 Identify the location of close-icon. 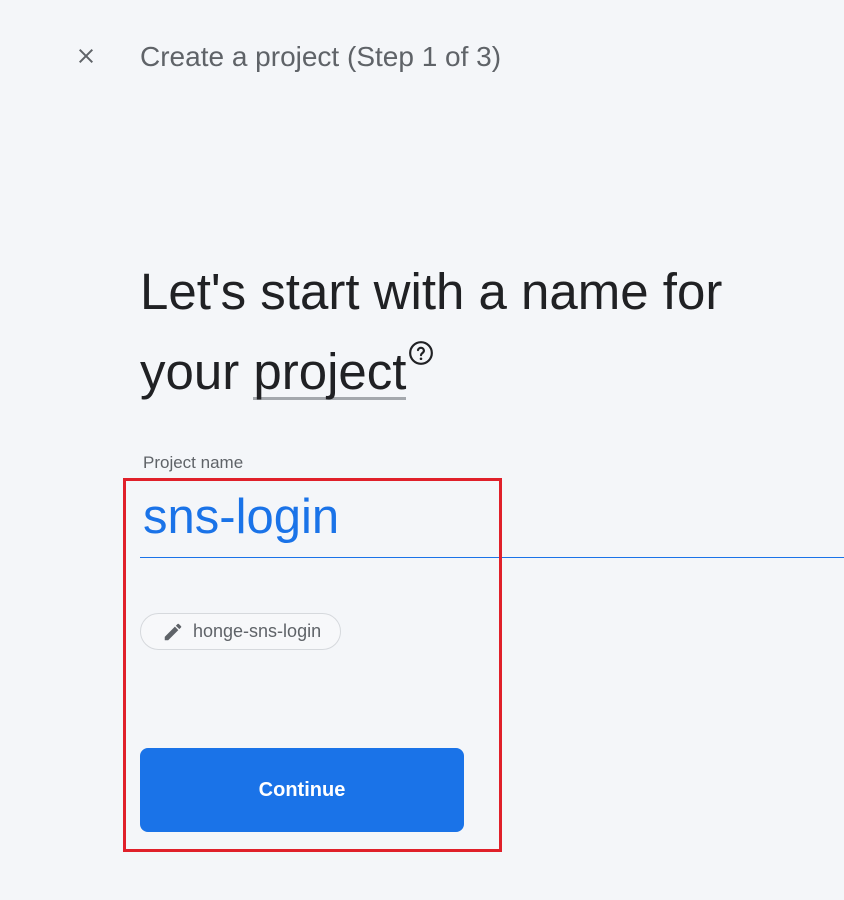
(86, 56).